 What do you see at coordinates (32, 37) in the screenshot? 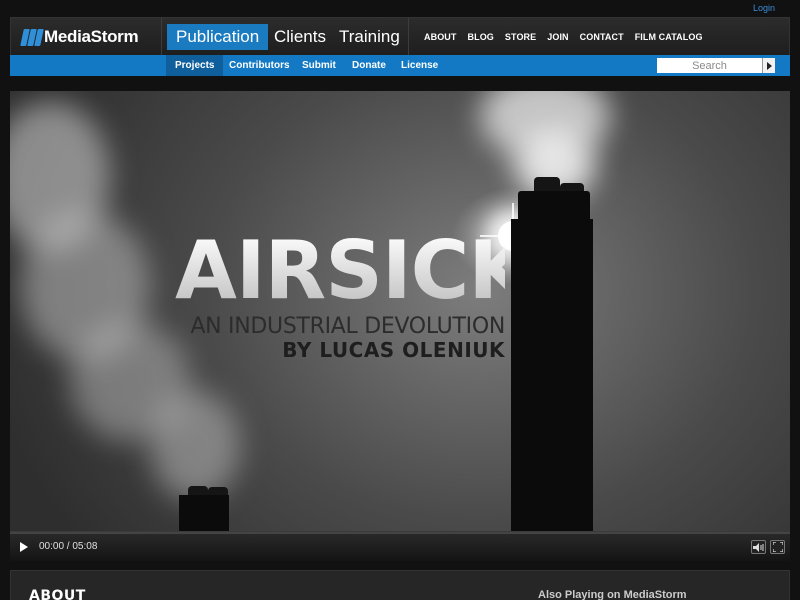
I see `logo-mark-icon` at bounding box center [32, 37].